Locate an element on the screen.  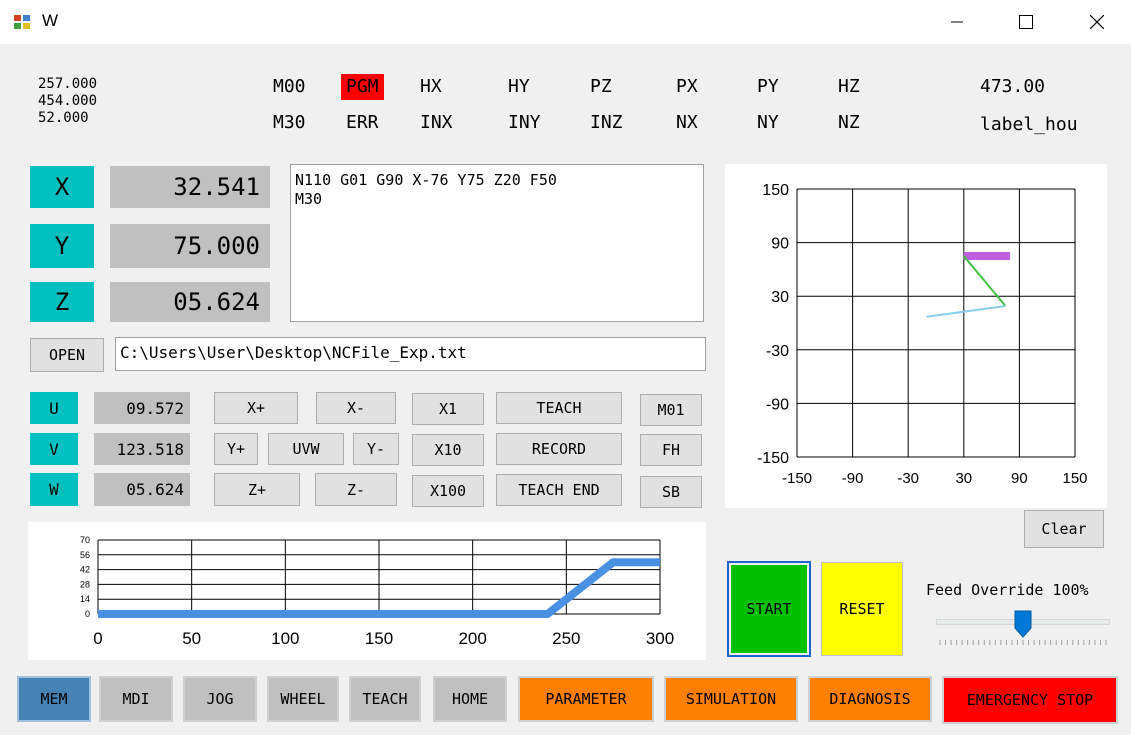
axis-key-y: Y is located at coordinates (62, 246).